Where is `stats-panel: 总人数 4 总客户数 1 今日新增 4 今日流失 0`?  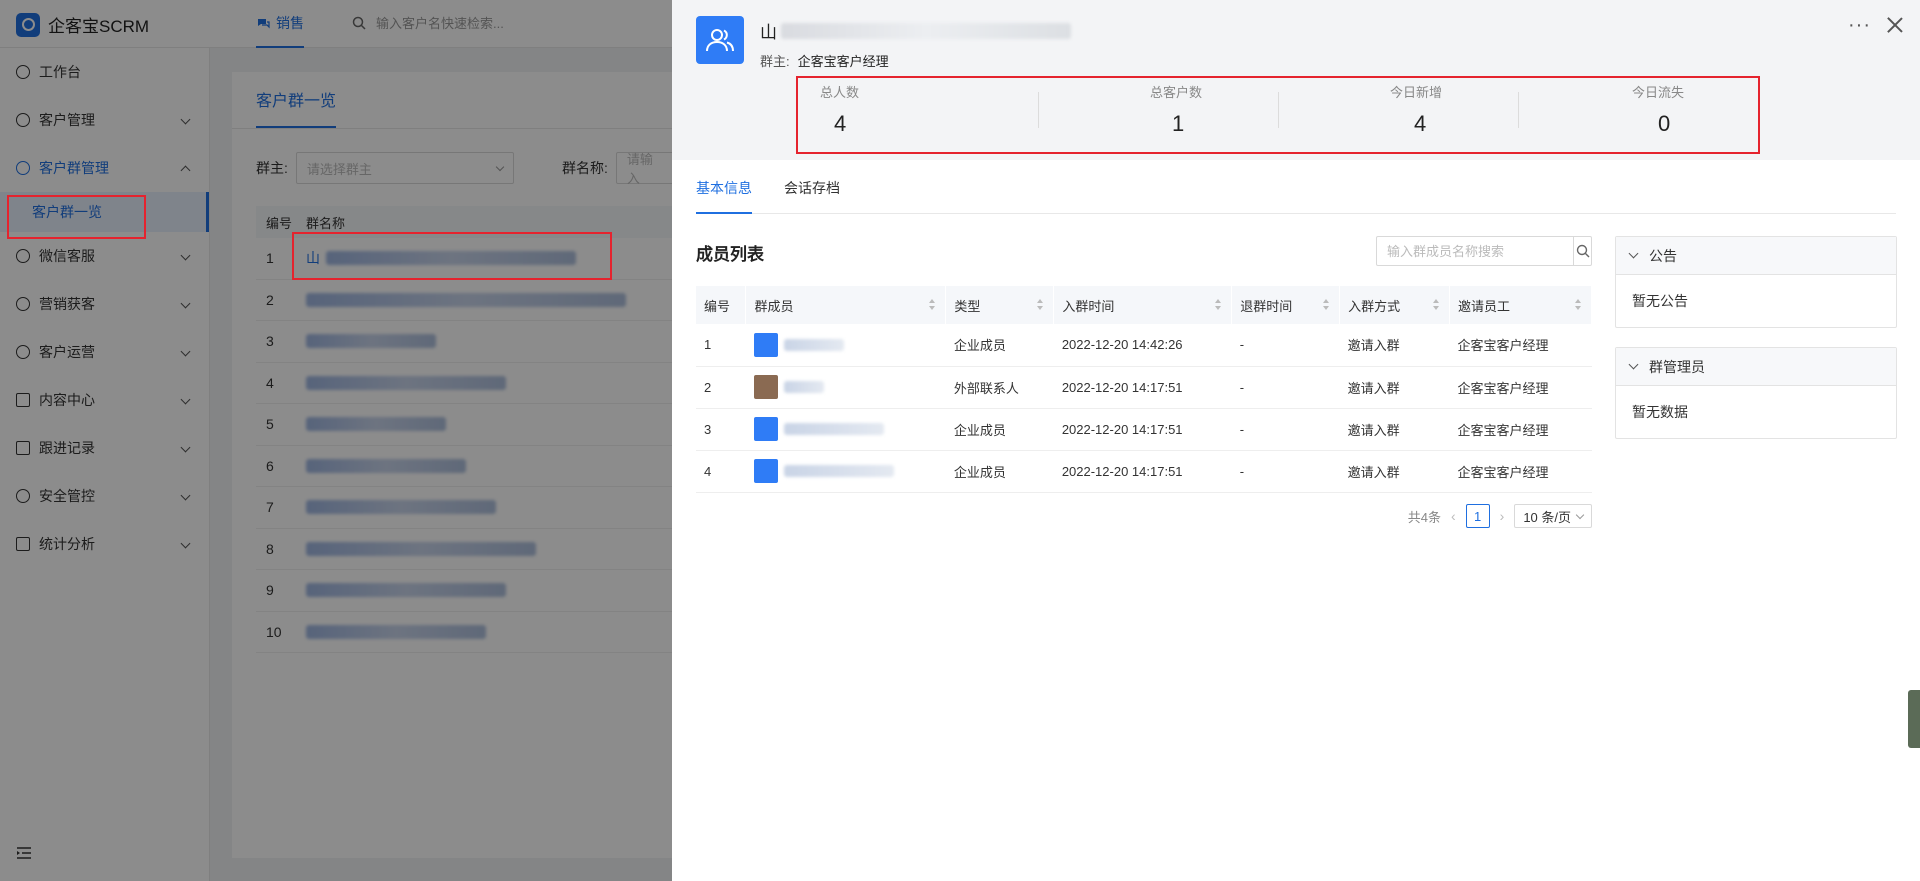 stats-panel: 总人数 4 总客户数 1 今日新增 4 今日流失 0 is located at coordinates (1278, 115).